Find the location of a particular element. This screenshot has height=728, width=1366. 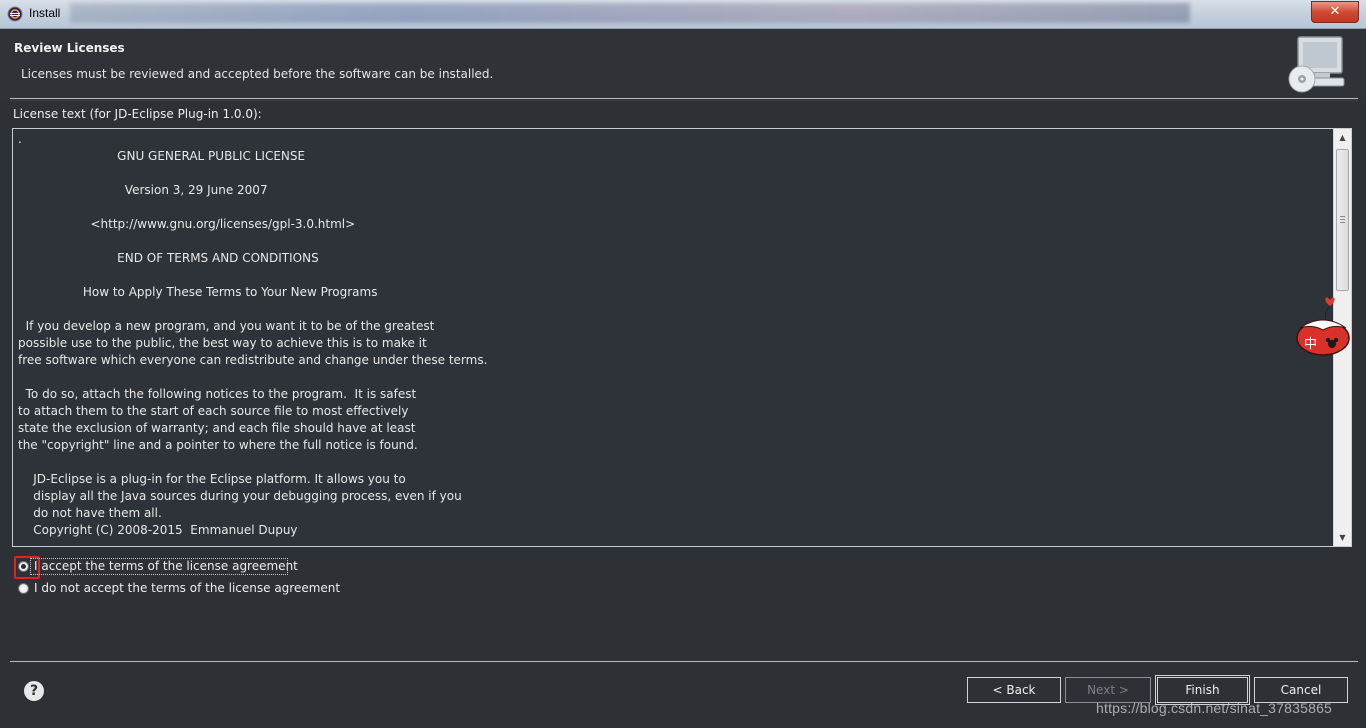

page-title: Review Licenses is located at coordinates (69, 48).